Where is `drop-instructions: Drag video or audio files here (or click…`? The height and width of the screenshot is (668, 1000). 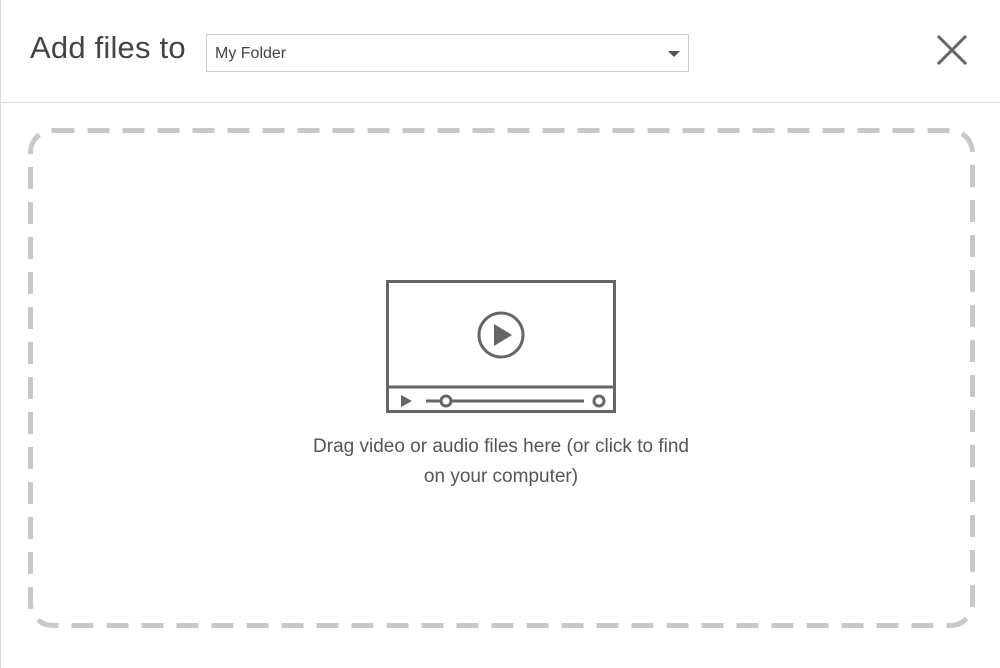
drop-instructions: Drag video or audio files here (or click… is located at coordinates (501, 462).